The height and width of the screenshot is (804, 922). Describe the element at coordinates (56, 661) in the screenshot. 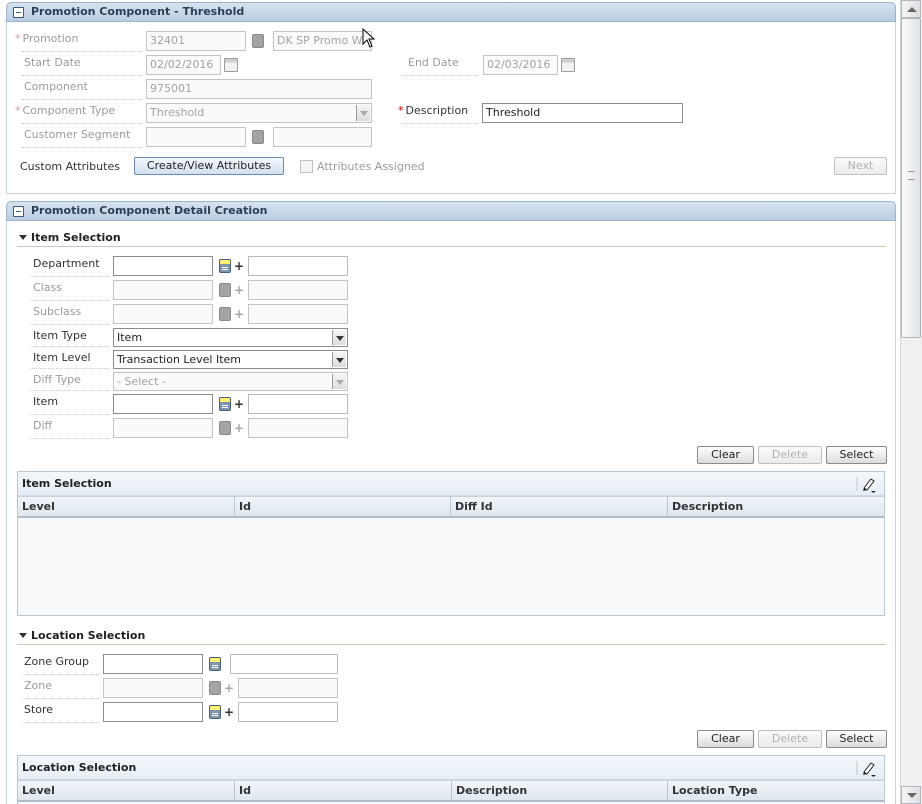

I see `zone-group-label: Zone Group` at that location.